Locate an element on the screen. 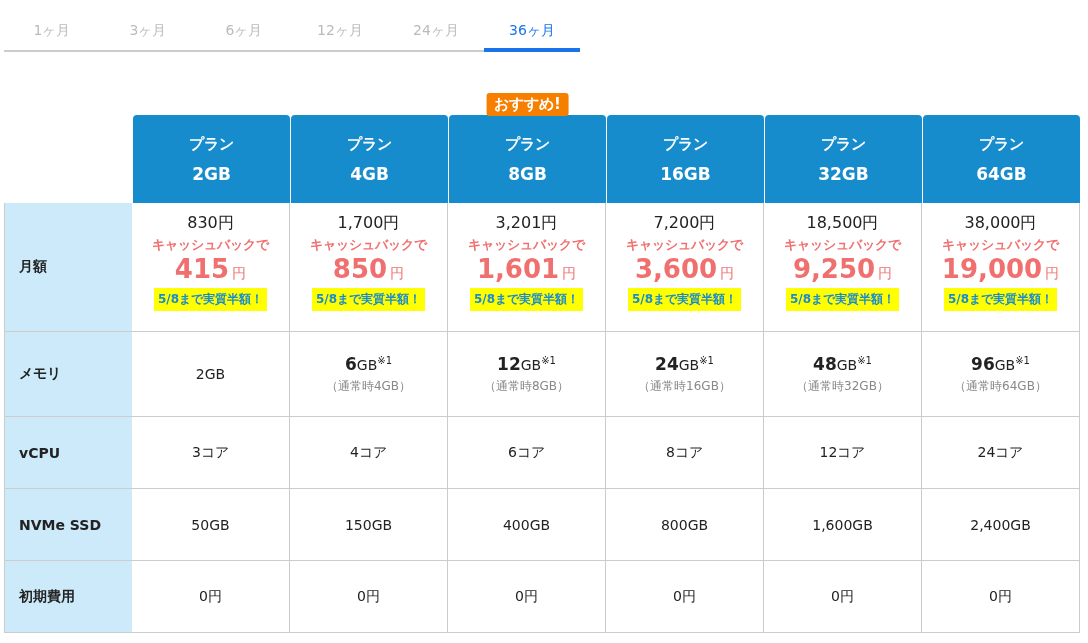 Image resolution: width=1088 pixels, height=643 pixels. row-label: メモリ is located at coordinates (68, 374).